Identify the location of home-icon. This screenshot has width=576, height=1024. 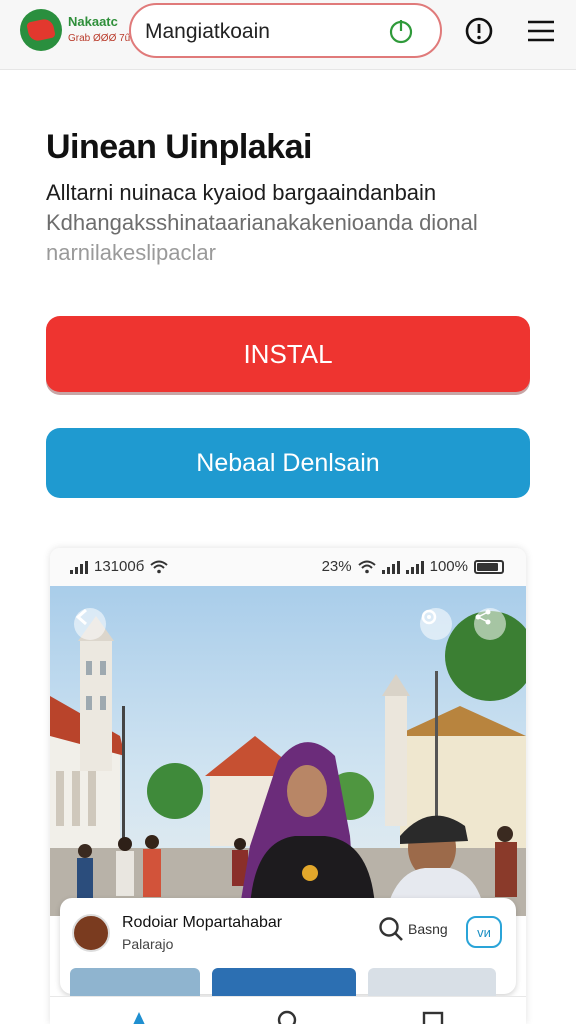
(139, 1016).